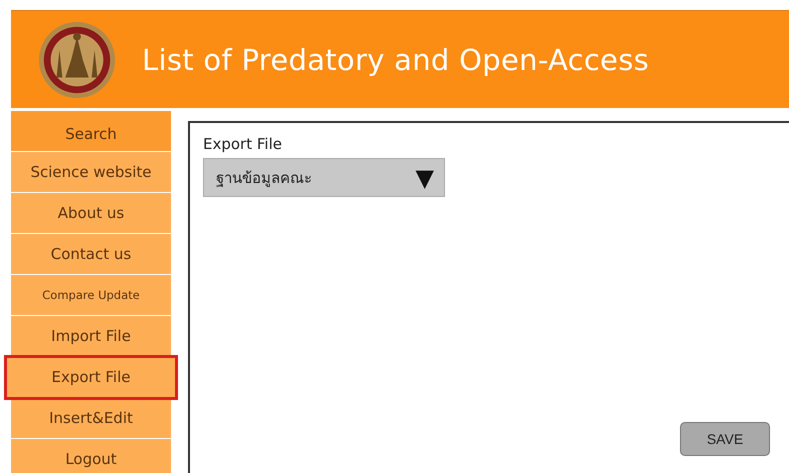  I want to click on dropdown-select: ฐานข้อมูลคณะ ▼, so click(324, 177).